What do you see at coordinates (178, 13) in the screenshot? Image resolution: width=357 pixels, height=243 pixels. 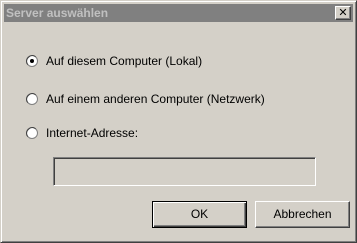 I see `title-bar: Server auswählen ✕` at bounding box center [178, 13].